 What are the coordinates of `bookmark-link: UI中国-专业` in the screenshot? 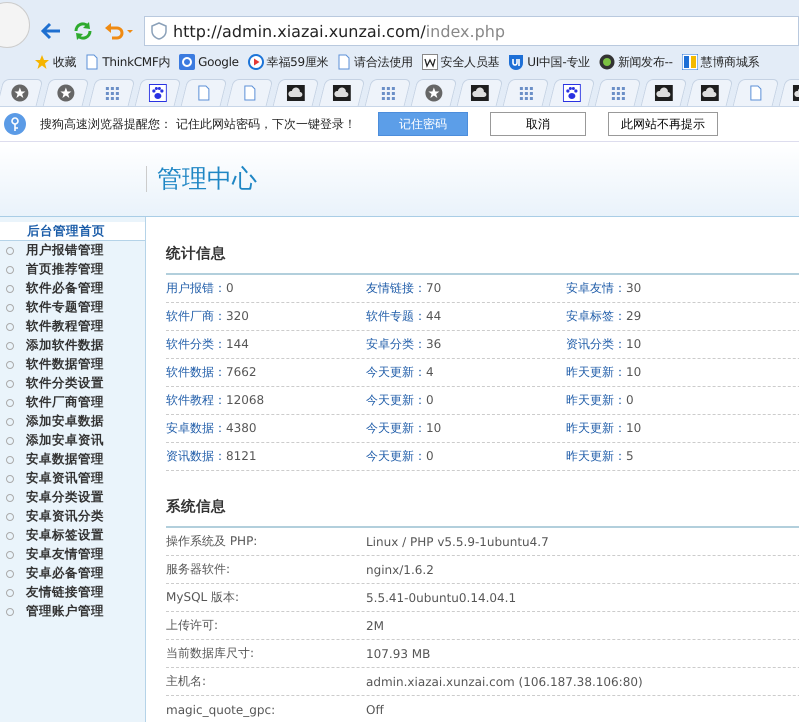 It's located at (558, 62).